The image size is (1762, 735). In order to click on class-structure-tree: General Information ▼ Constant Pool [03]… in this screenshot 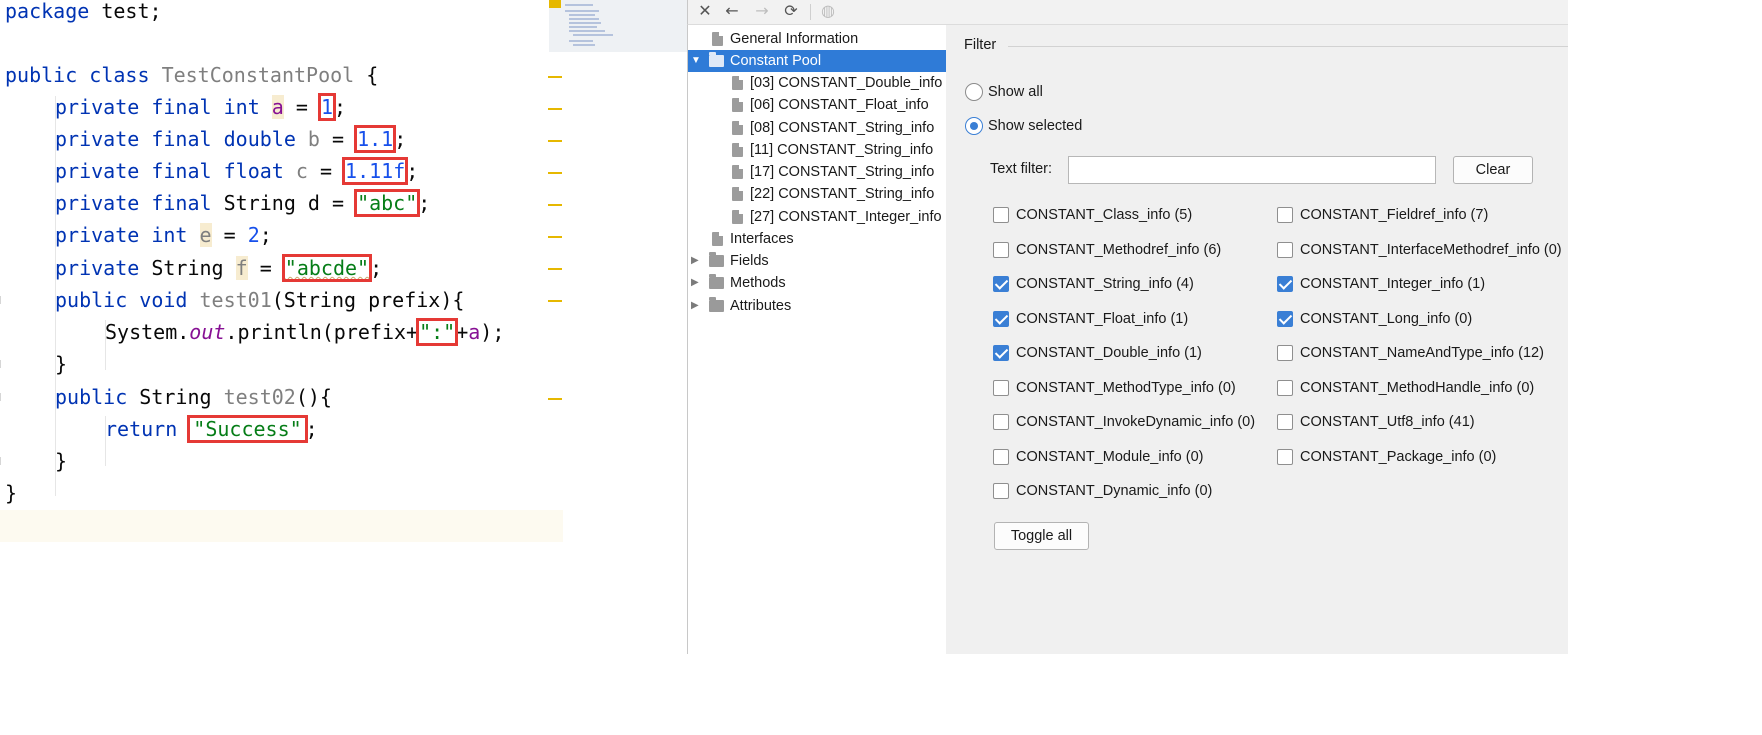, I will do `click(817, 339)`.